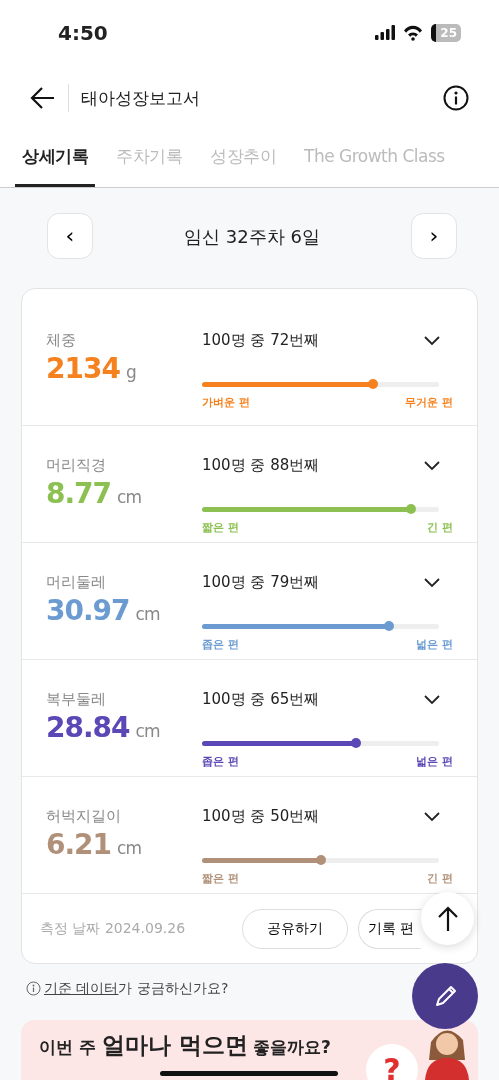 The height and width of the screenshot is (1080, 499). Describe the element at coordinates (261, 340) in the screenshot. I see `rank-text: 100명 중 72번째` at that location.